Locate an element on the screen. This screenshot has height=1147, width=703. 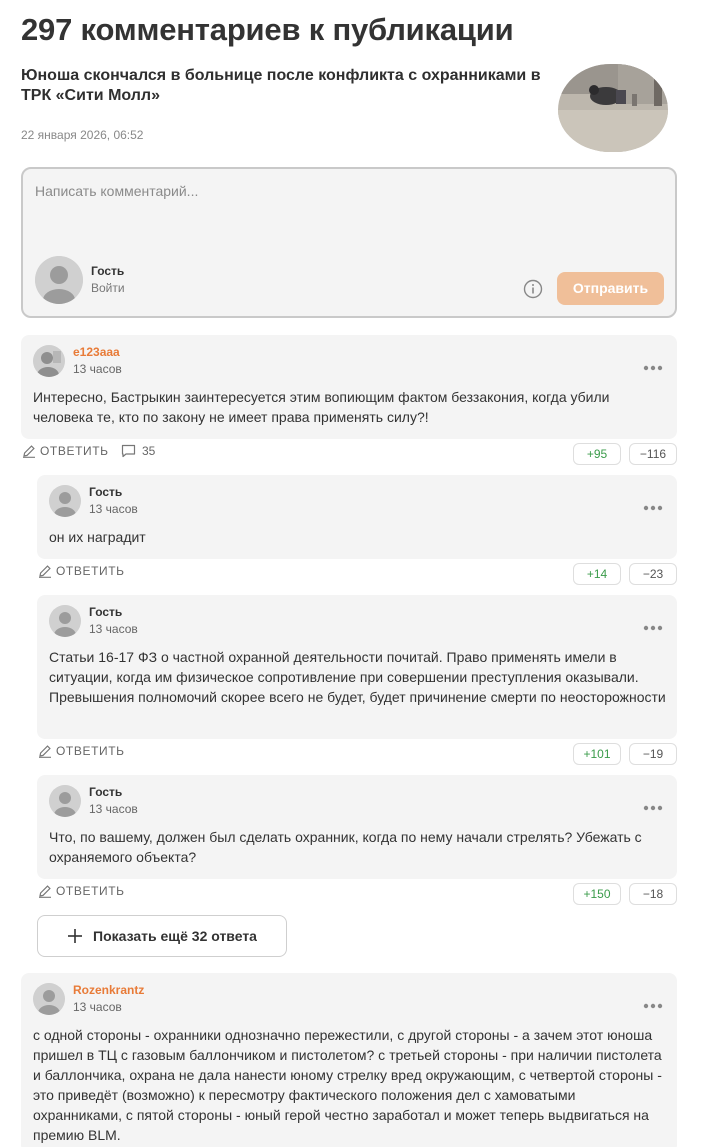
comment-actions: ОТВЕТИТЬ +14 −23 is located at coordinates (357, 574).